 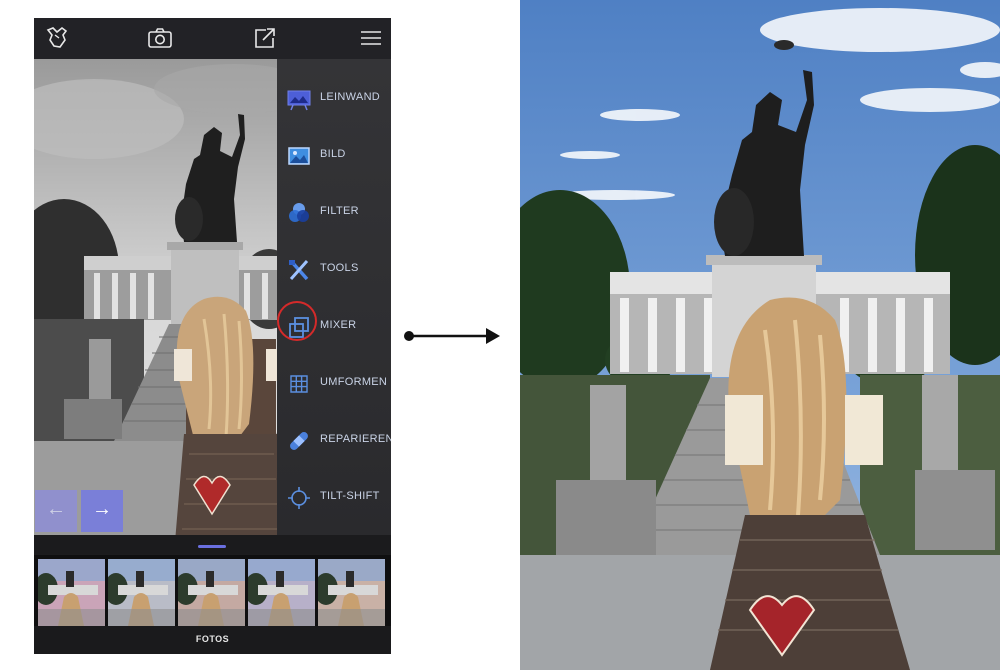 What do you see at coordinates (299, 441) in the screenshot?
I see `repair-icon` at bounding box center [299, 441].